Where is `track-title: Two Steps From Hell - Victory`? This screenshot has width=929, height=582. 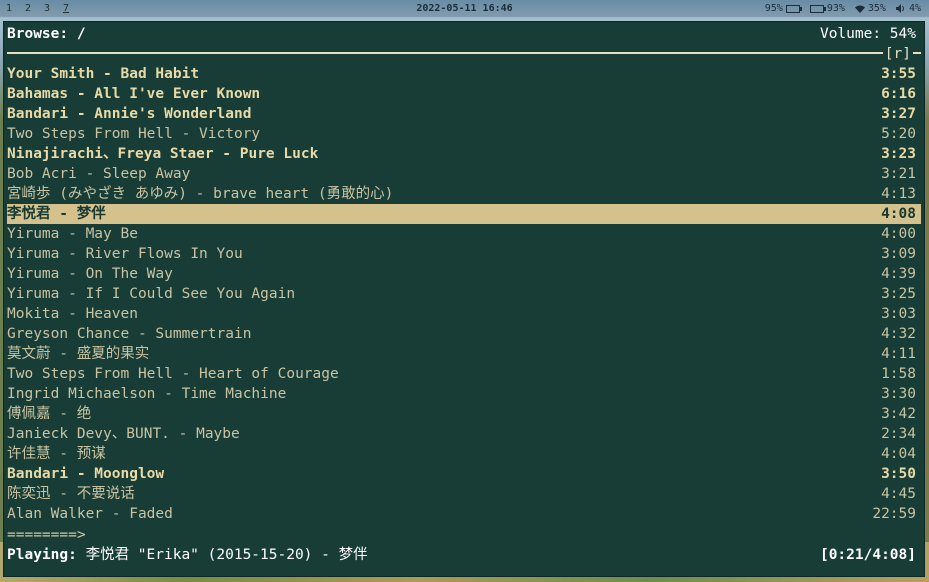 track-title: Two Steps From Hell - Victory is located at coordinates (134, 134).